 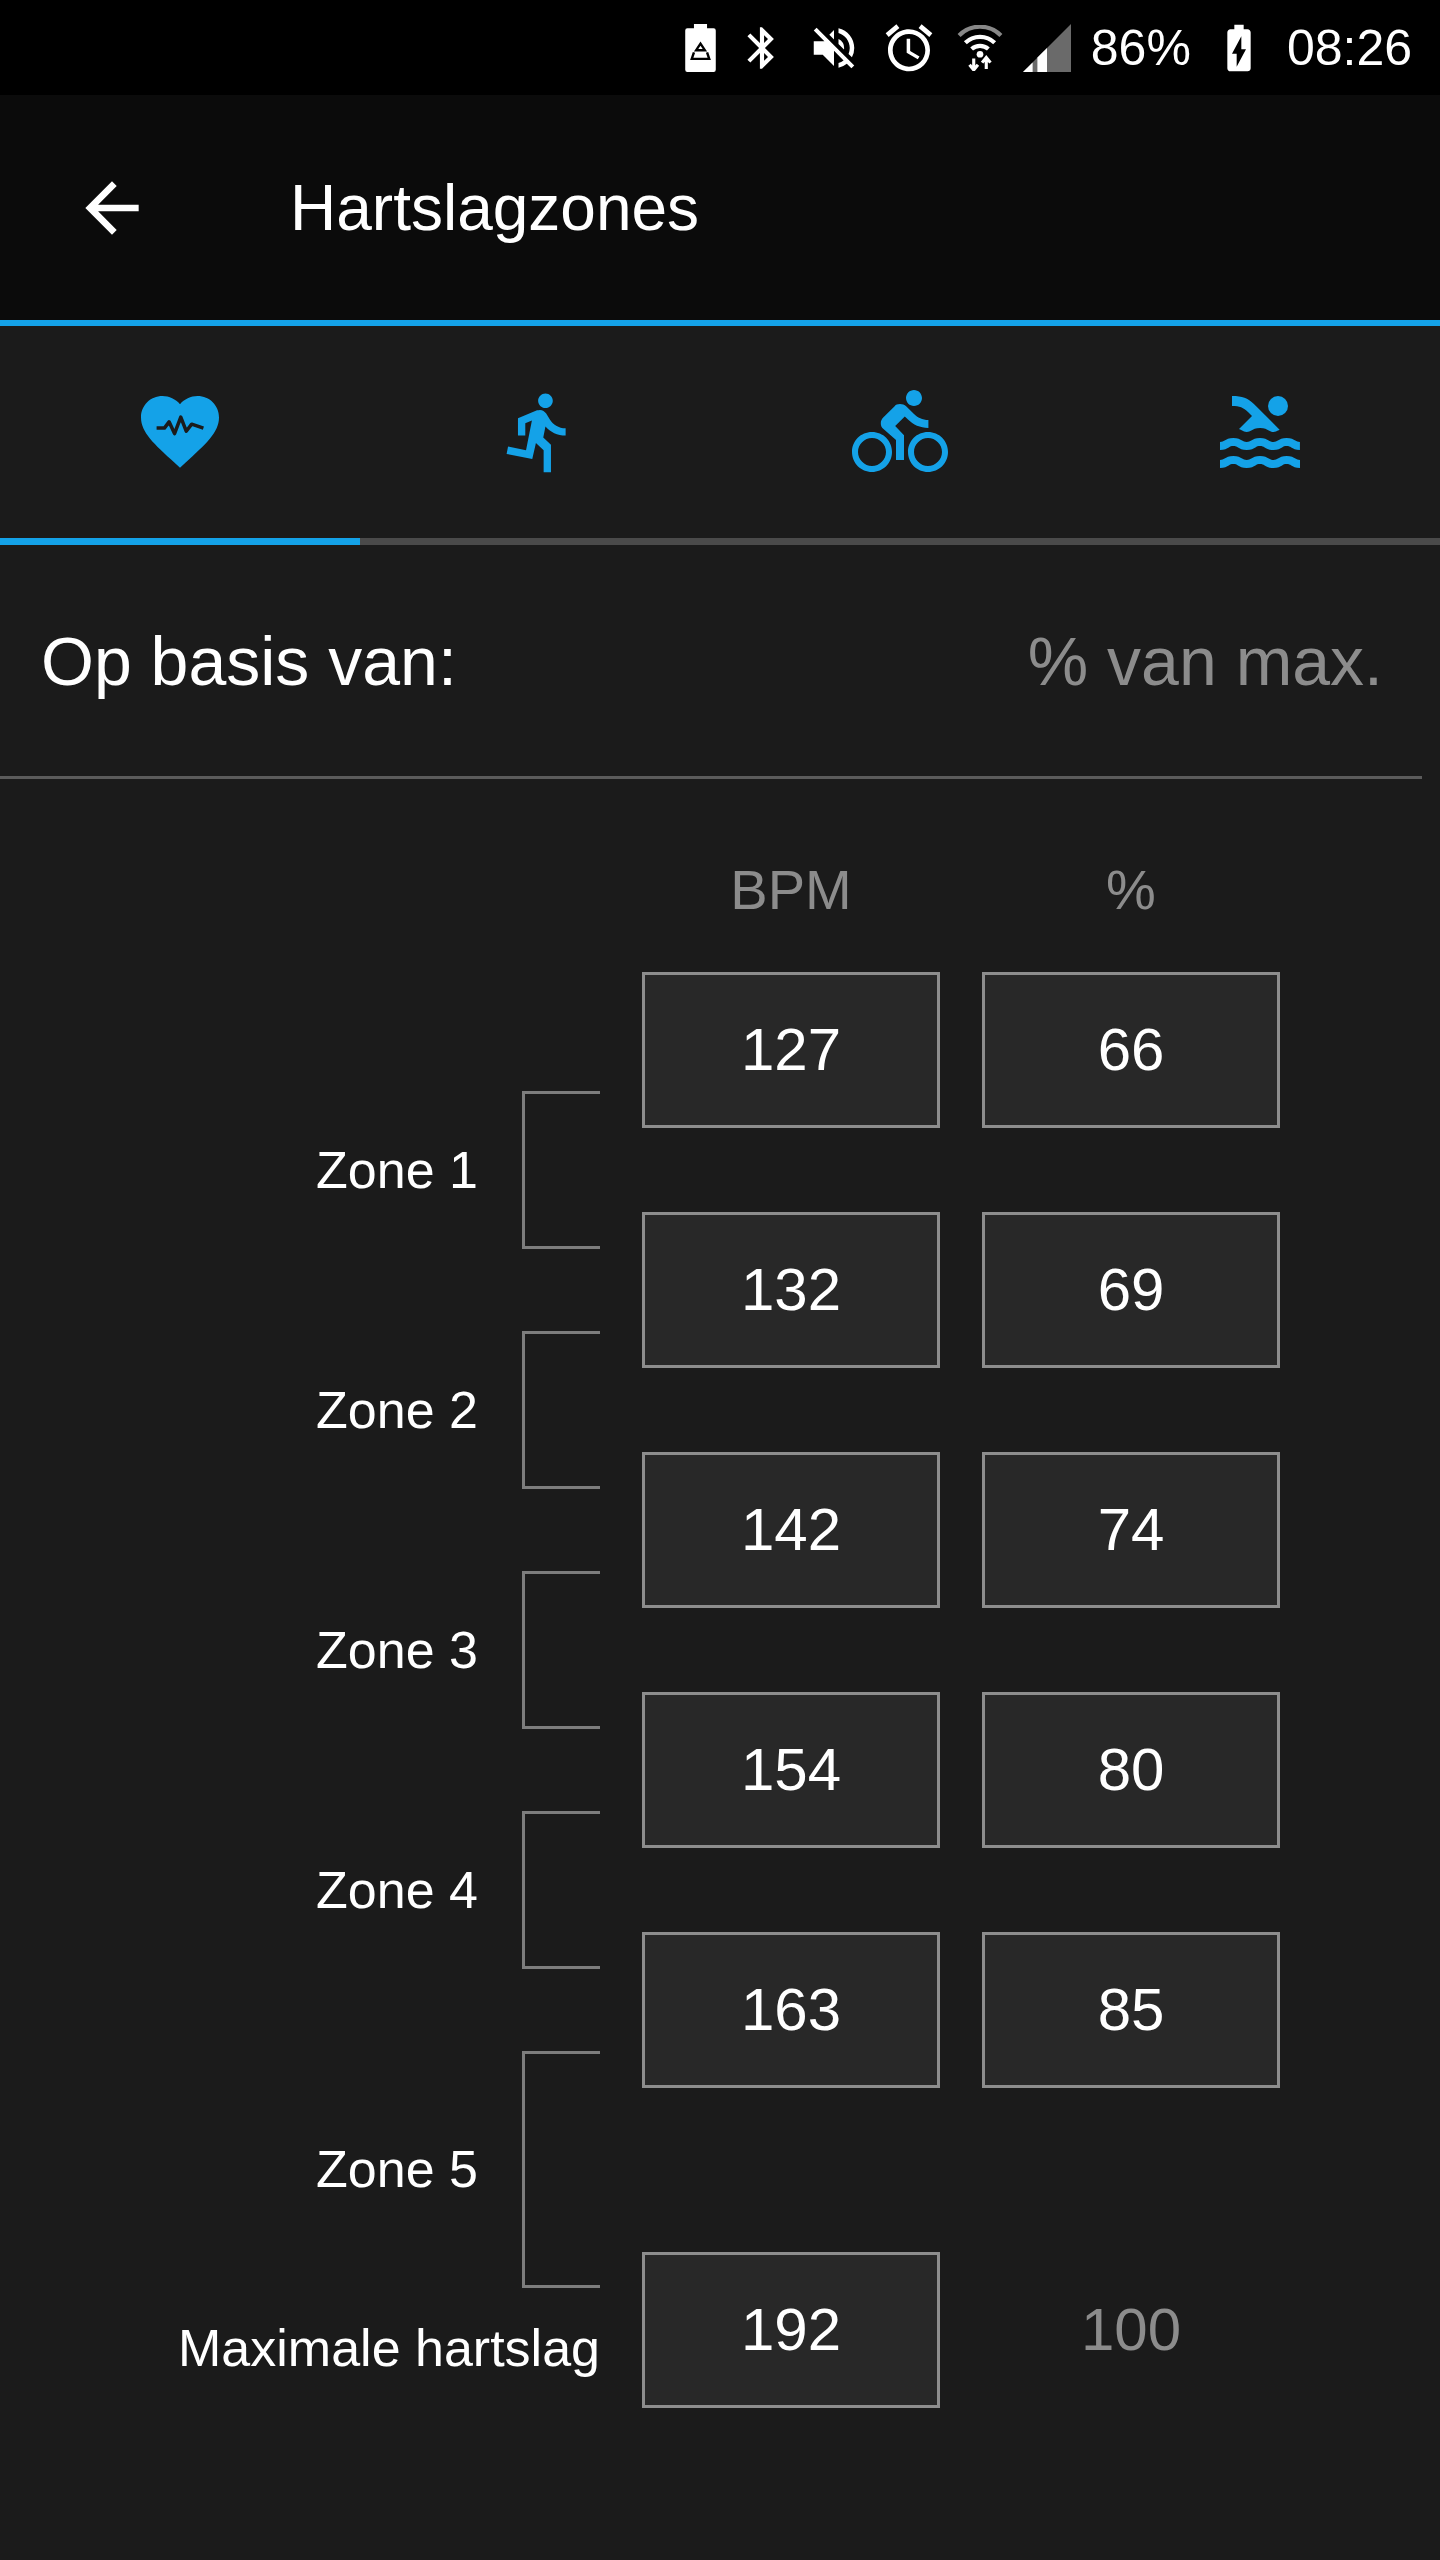 What do you see at coordinates (397, 1170) in the screenshot?
I see `zone-label: Zone 1` at bounding box center [397, 1170].